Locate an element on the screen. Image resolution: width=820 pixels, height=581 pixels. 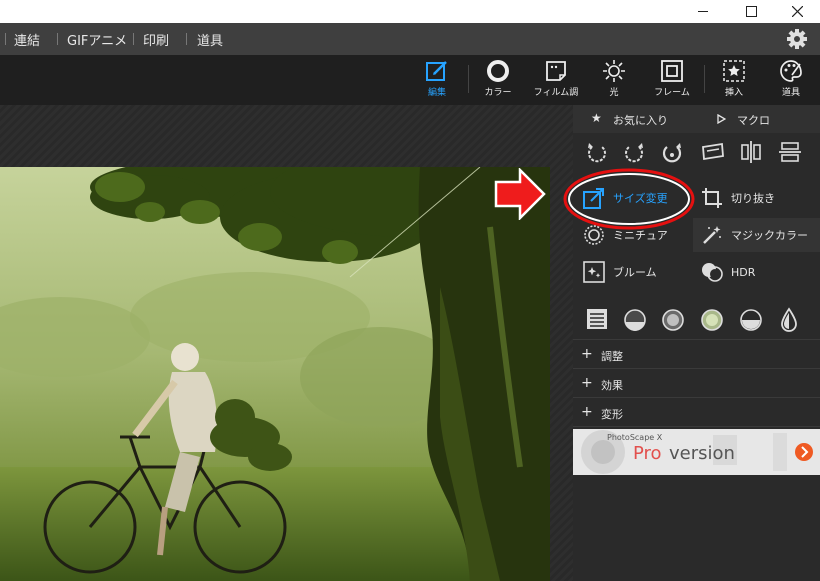
hdr-button: HDR is located at coordinates (756, 272).